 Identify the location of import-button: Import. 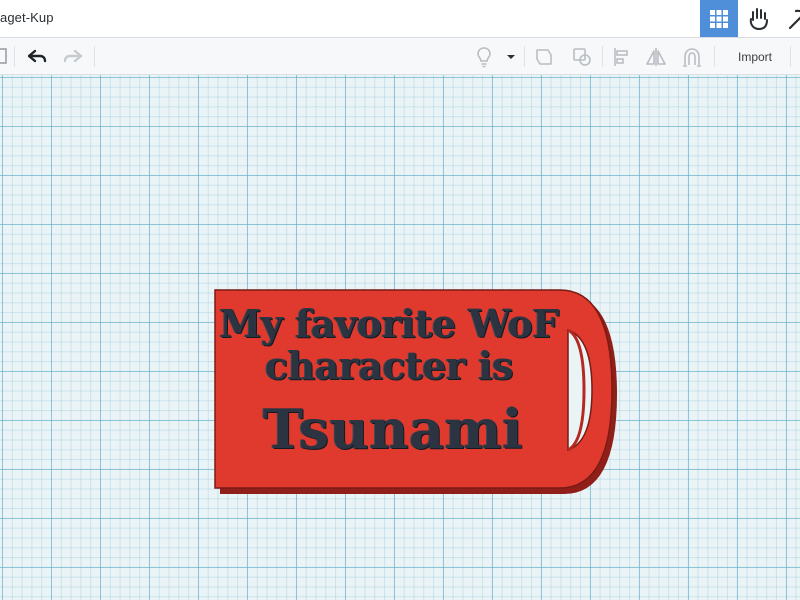
(755, 56).